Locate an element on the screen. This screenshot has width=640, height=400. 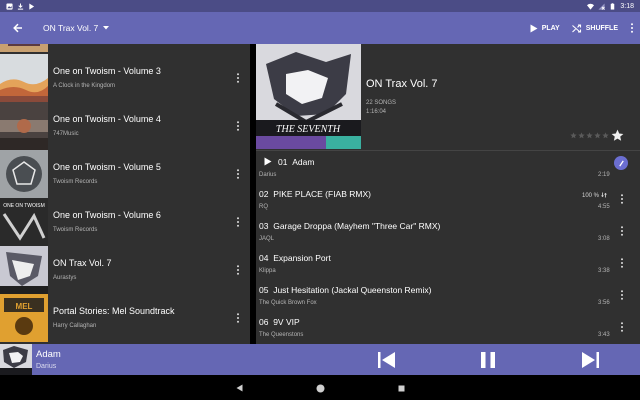
back-button is located at coordinates (18, 28).